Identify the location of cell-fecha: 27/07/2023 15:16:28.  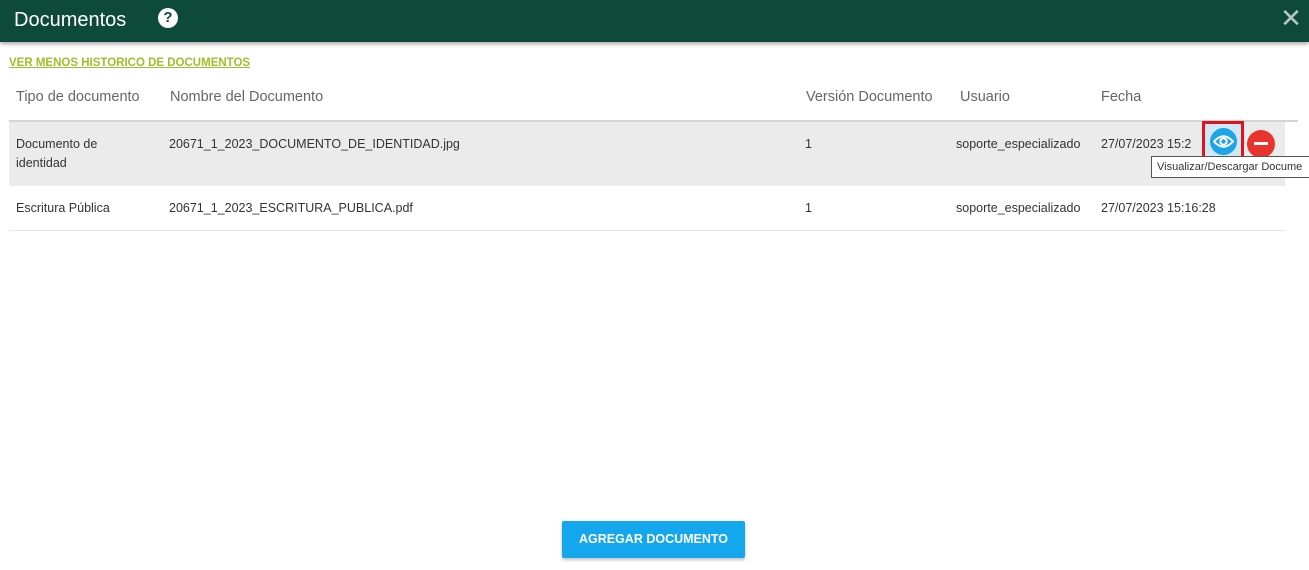
(1158, 208).